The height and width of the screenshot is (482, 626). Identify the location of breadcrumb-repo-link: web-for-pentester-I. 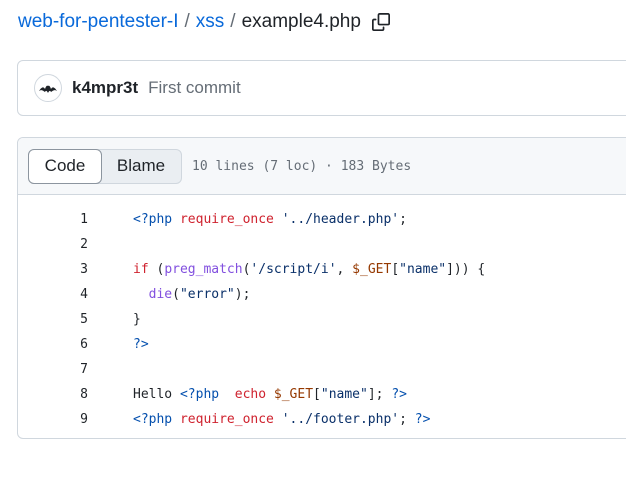
(98, 22).